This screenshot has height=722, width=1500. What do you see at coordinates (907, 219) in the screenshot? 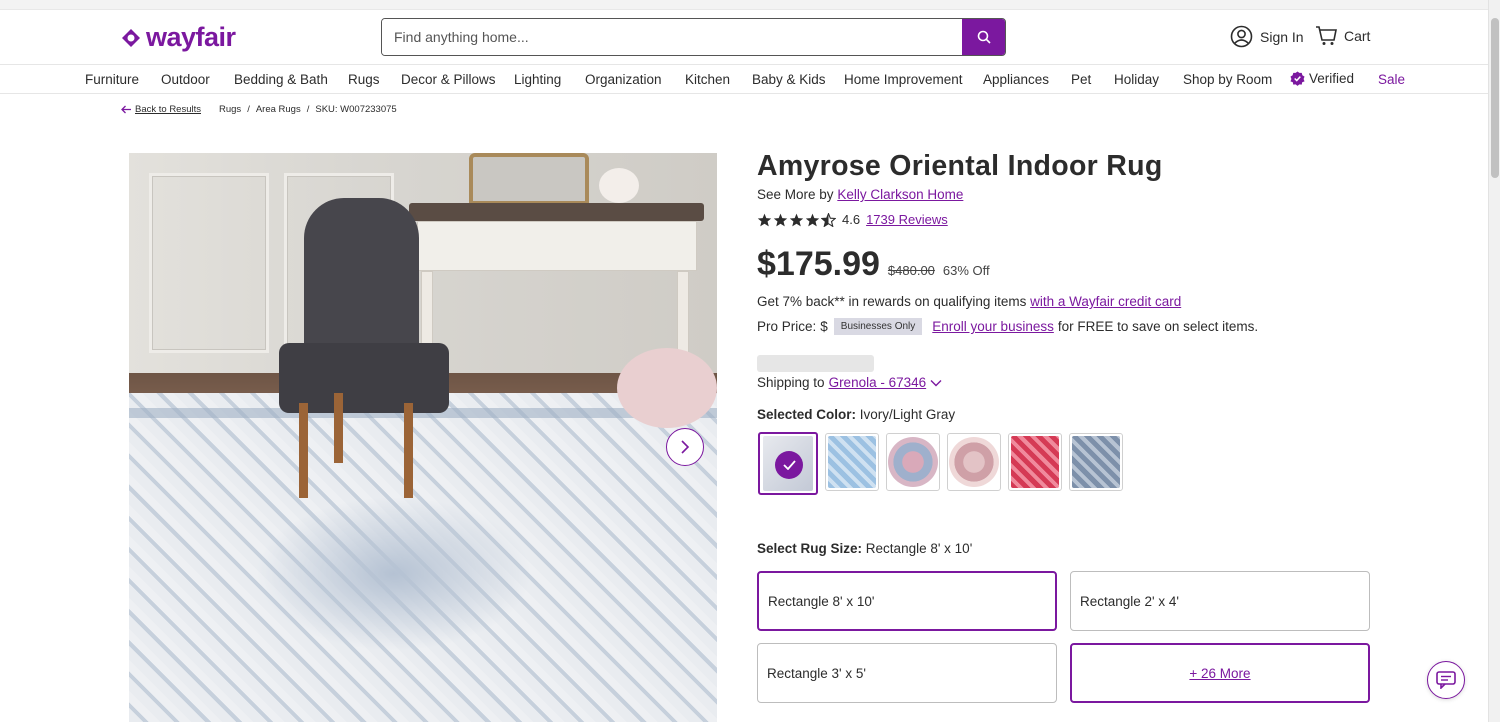
I see `reviews-link: 1739 Reviews` at bounding box center [907, 219].